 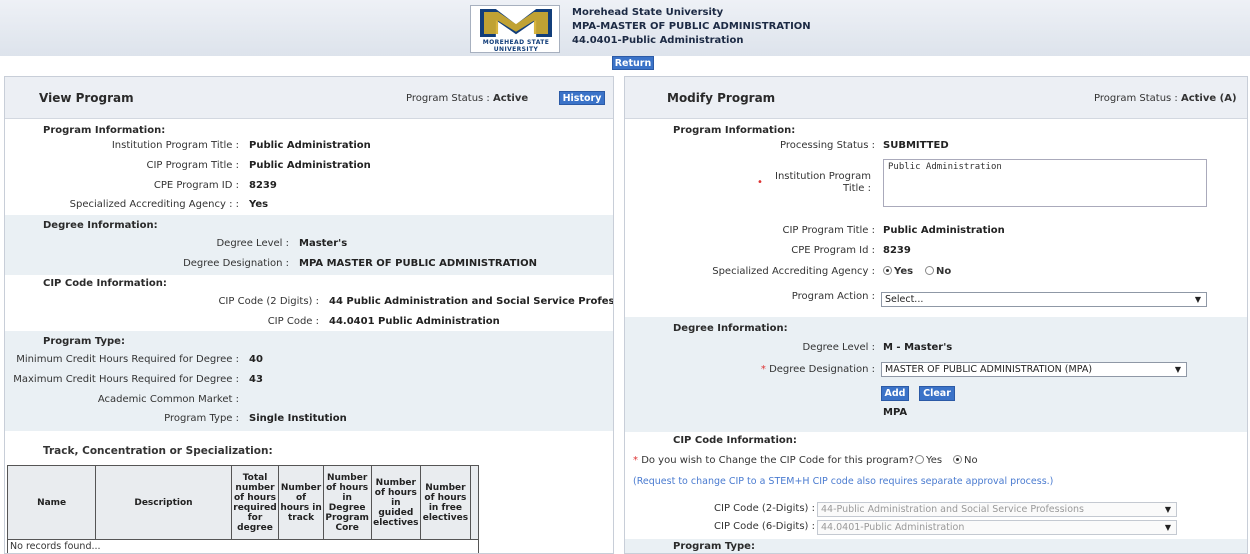 What do you see at coordinates (916, 145) in the screenshot?
I see `processing-status-value: SUBMITTED` at bounding box center [916, 145].